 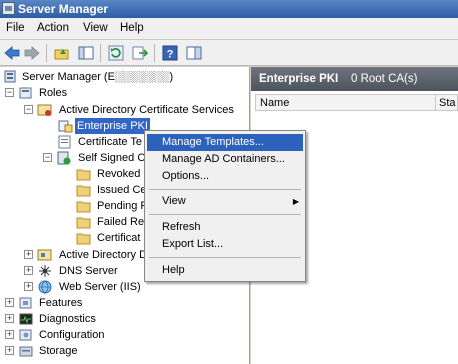 I want to click on ca-server-icon, so click(x=64, y=158).